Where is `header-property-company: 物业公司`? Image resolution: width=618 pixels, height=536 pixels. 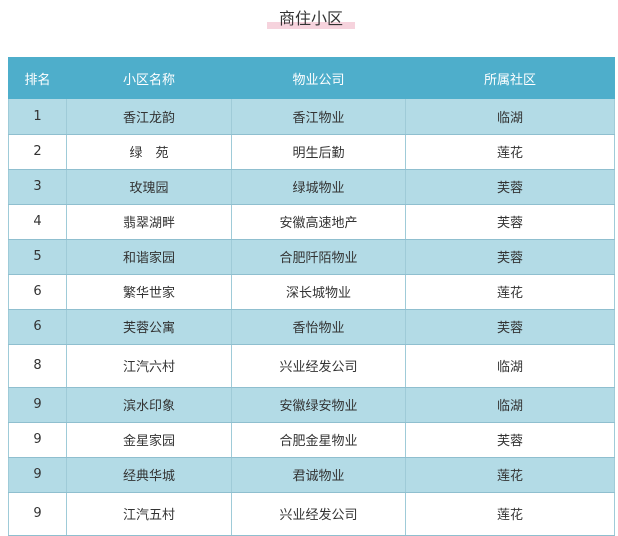
header-property-company: 物业公司 is located at coordinates (318, 78).